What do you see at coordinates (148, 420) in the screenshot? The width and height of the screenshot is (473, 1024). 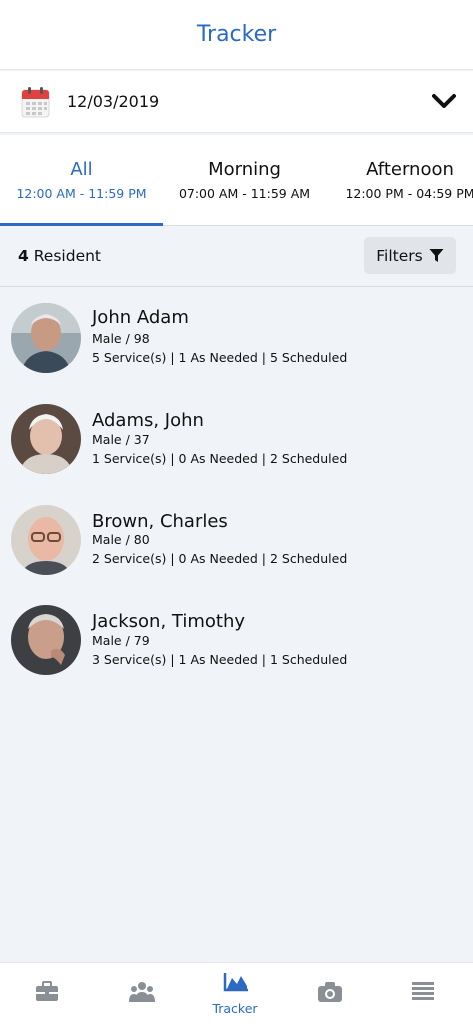 I see `resident-name: Adams, John` at bounding box center [148, 420].